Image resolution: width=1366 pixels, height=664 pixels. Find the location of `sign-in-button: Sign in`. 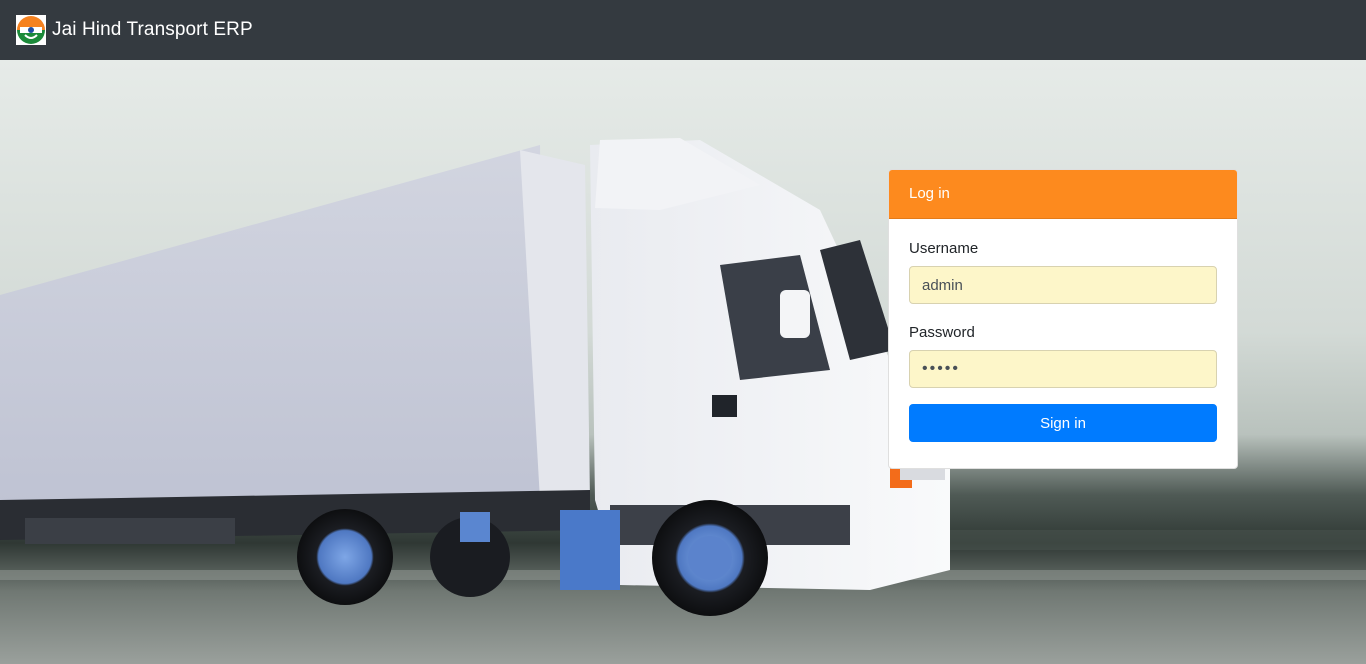

sign-in-button: Sign in is located at coordinates (1063, 423).